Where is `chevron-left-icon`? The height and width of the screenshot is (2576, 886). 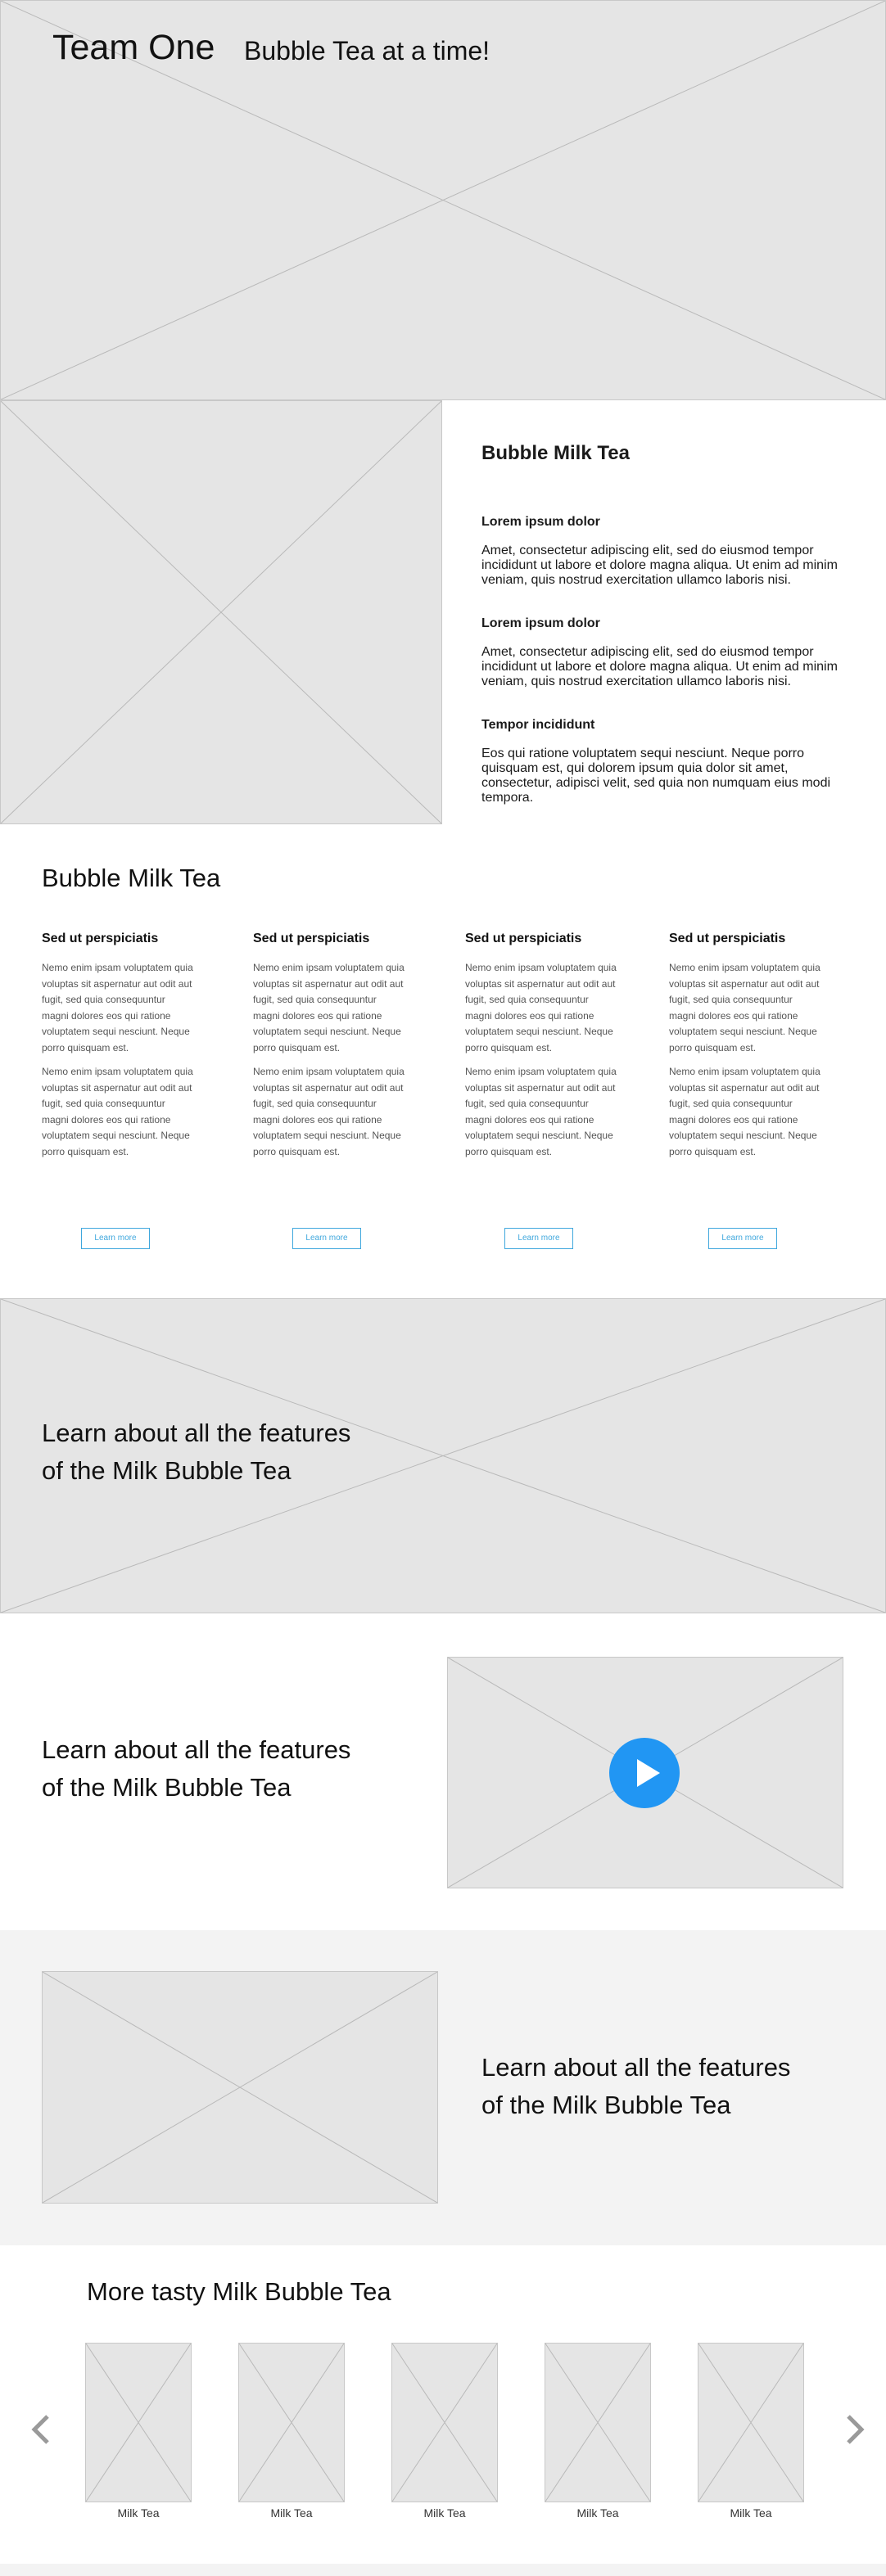 chevron-left-icon is located at coordinates (40, 2429).